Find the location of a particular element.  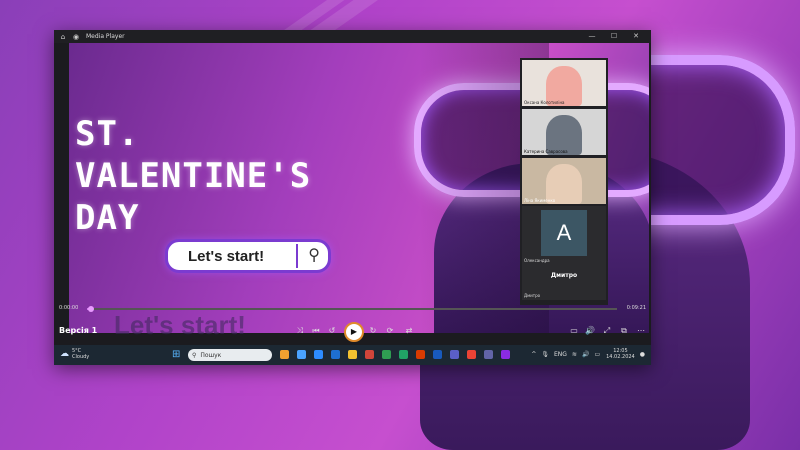

participant-avatar: A is located at coordinates (564, 233).